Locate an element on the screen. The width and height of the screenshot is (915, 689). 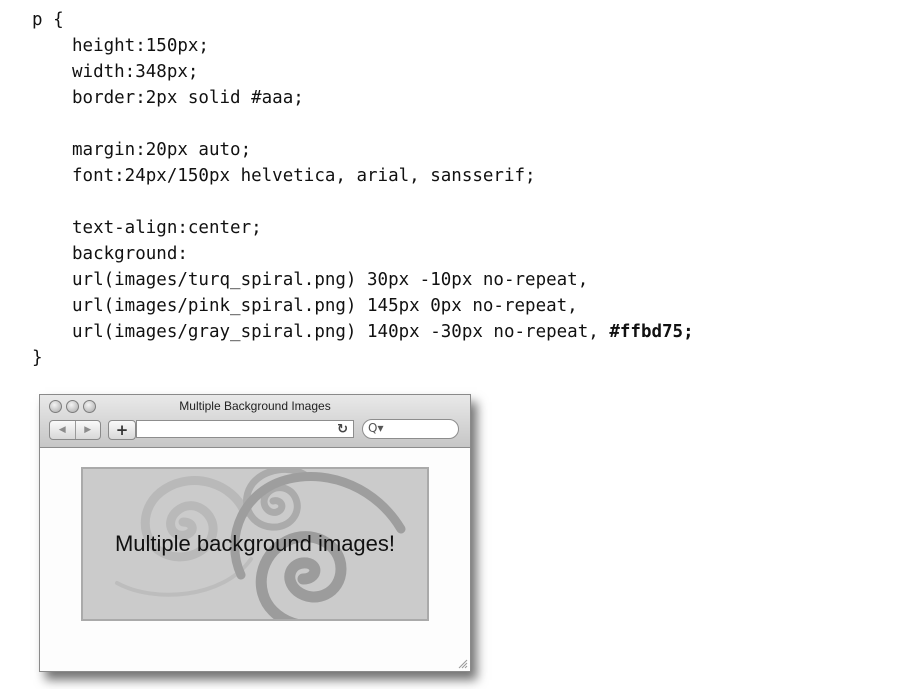
search-icon: Q▾ is located at coordinates (375, 428).